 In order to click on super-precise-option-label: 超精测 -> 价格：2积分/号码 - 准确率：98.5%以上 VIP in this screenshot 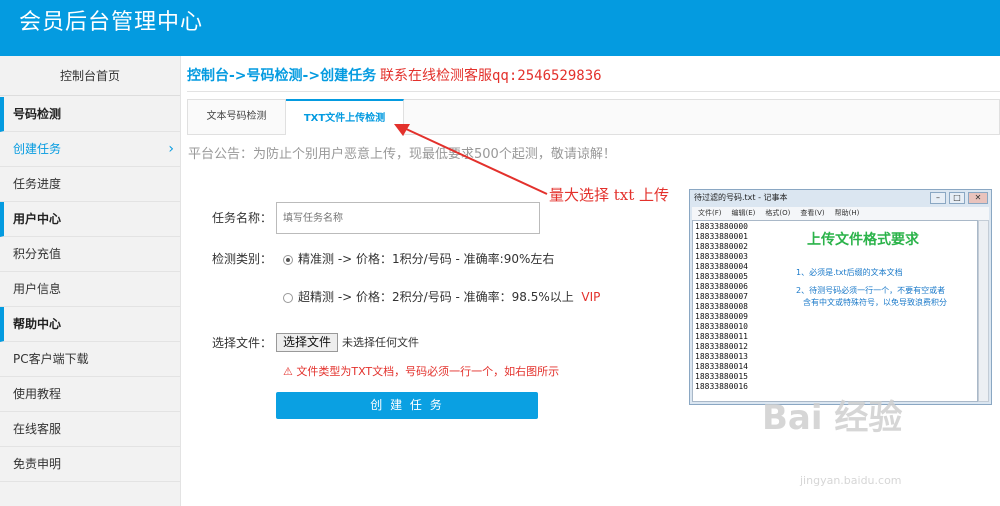, I will do `click(449, 297)`.